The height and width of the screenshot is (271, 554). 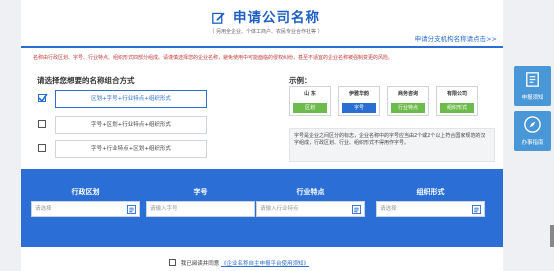 What do you see at coordinates (85, 192) in the screenshot?
I see `field-label: 行政区划` at bounding box center [85, 192].